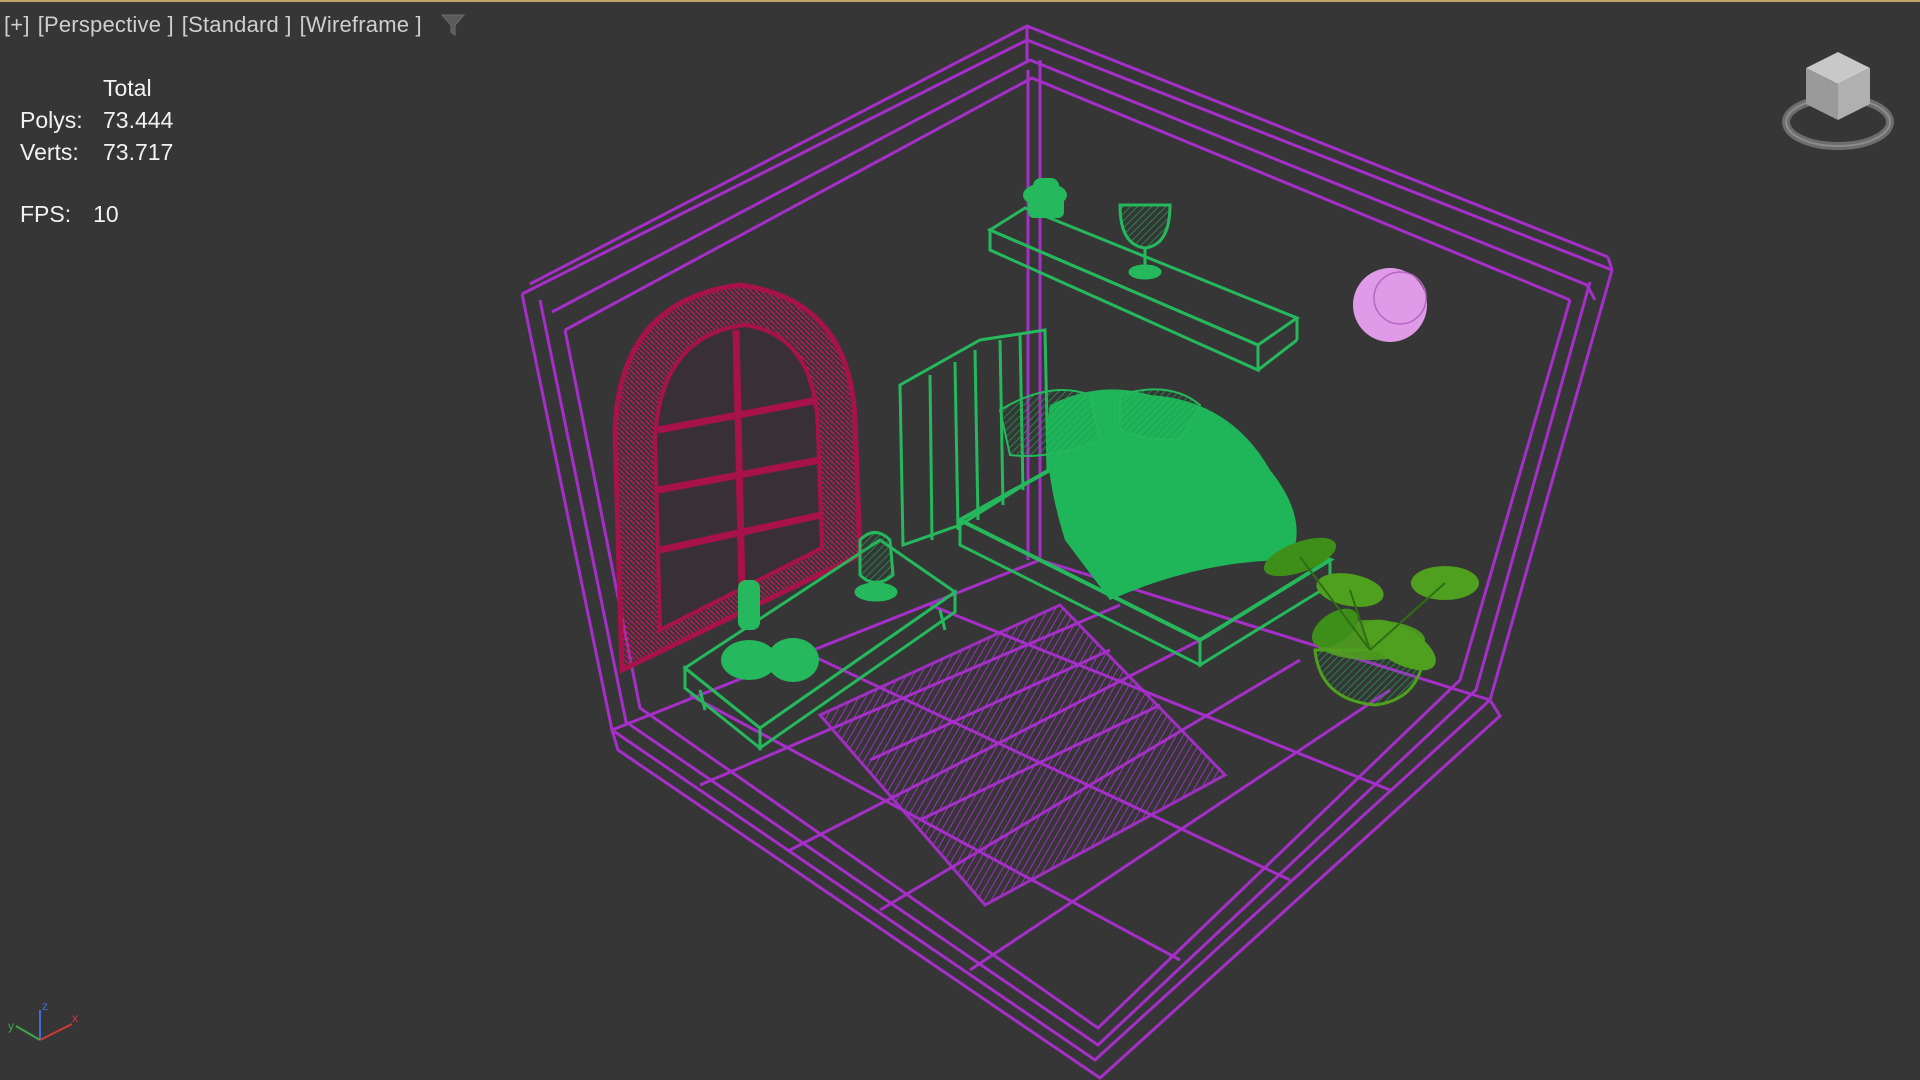  What do you see at coordinates (1838, 102) in the screenshot?
I see `viewcube-icon` at bounding box center [1838, 102].